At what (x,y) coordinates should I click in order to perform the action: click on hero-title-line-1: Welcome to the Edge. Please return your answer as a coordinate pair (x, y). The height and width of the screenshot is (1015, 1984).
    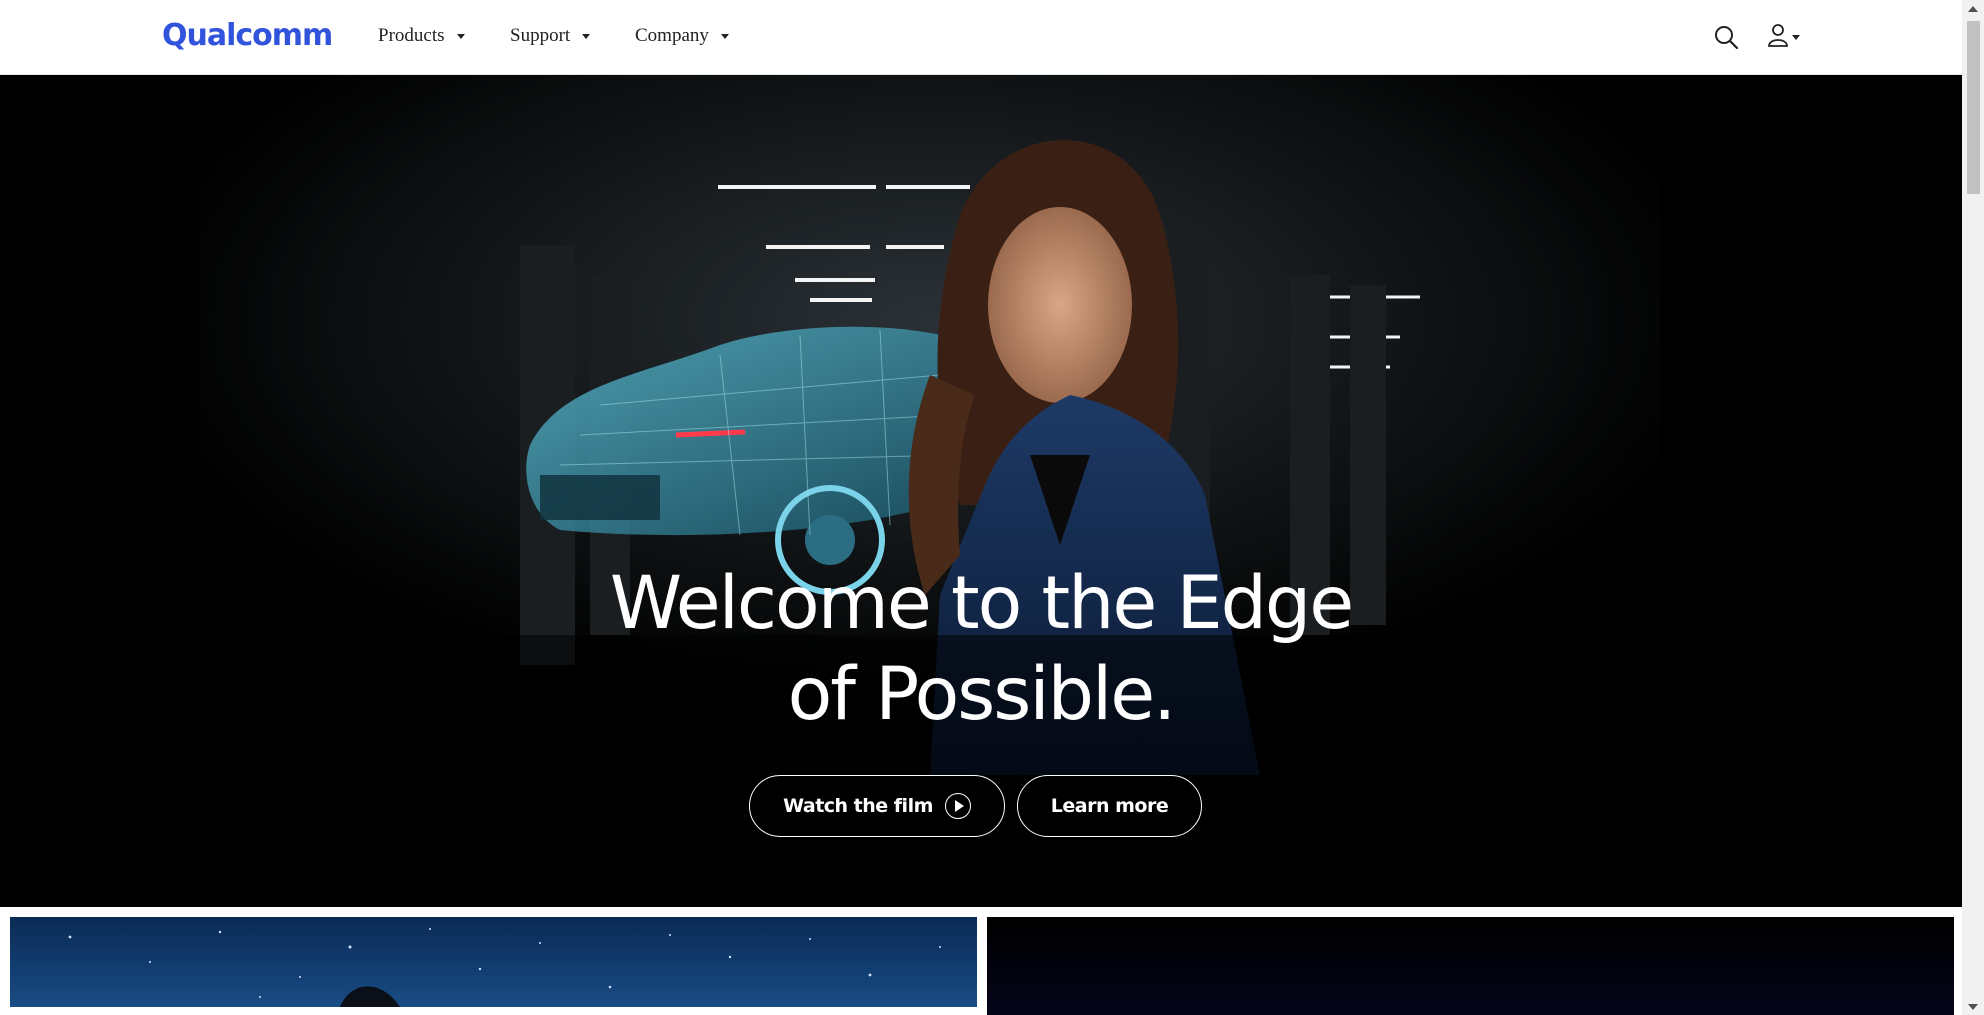
    Looking at the image, I should click on (981, 603).